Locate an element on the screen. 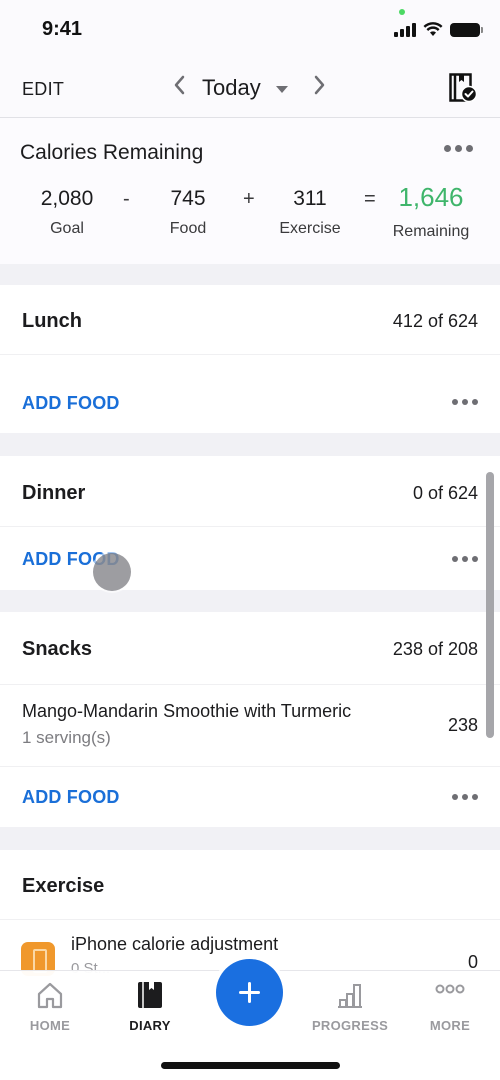 This screenshot has height=1080, width=500. next-day-button is located at coordinates (320, 87).